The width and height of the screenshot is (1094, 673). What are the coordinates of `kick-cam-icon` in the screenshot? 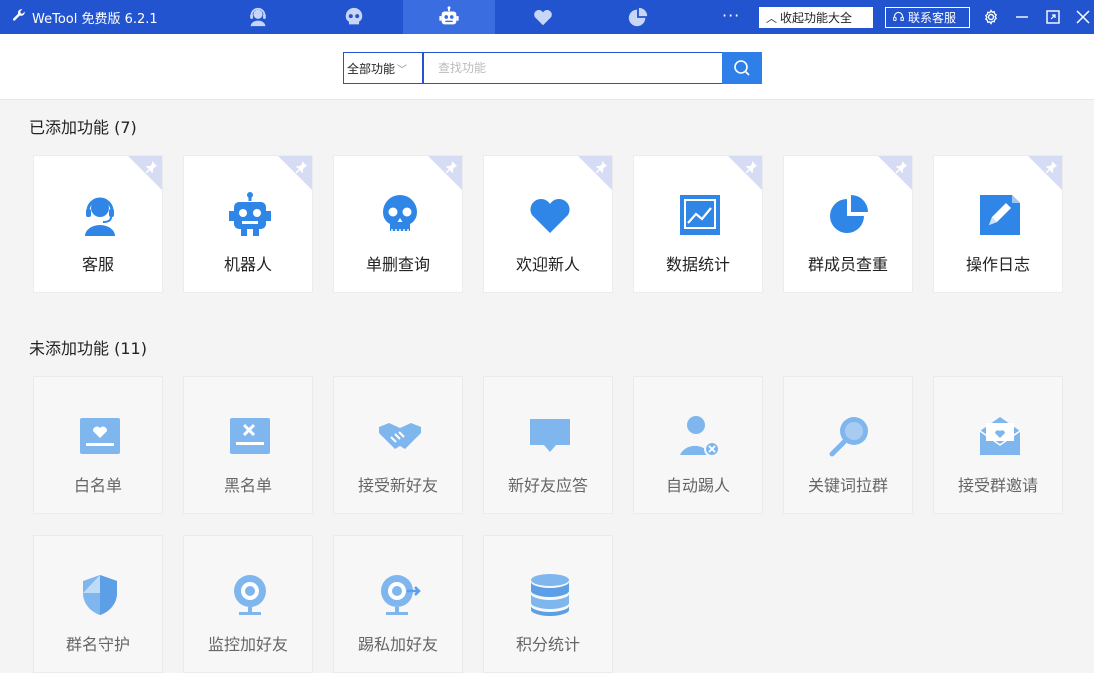 It's located at (400, 595).